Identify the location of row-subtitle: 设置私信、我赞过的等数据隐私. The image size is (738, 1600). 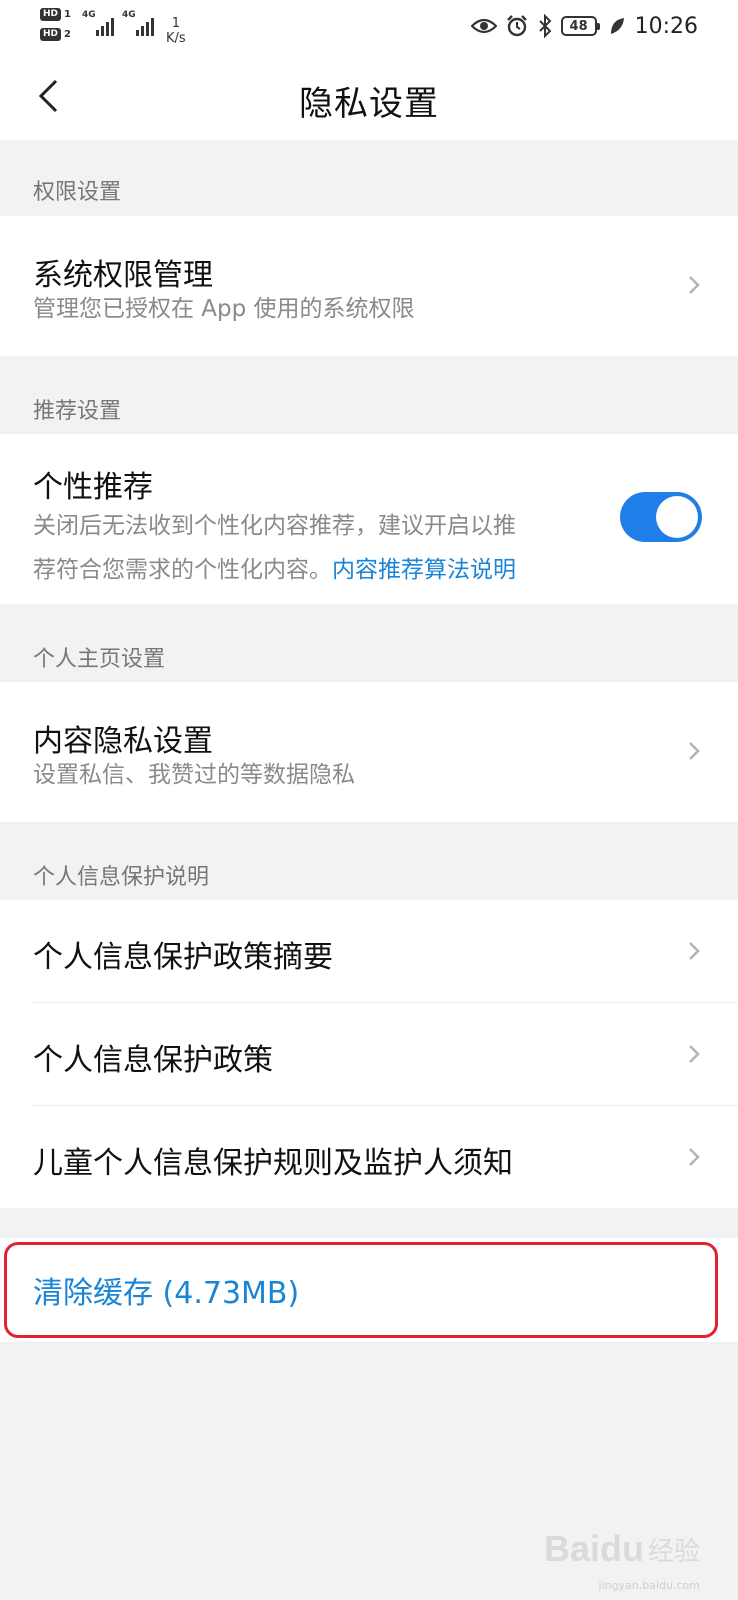
(194, 775).